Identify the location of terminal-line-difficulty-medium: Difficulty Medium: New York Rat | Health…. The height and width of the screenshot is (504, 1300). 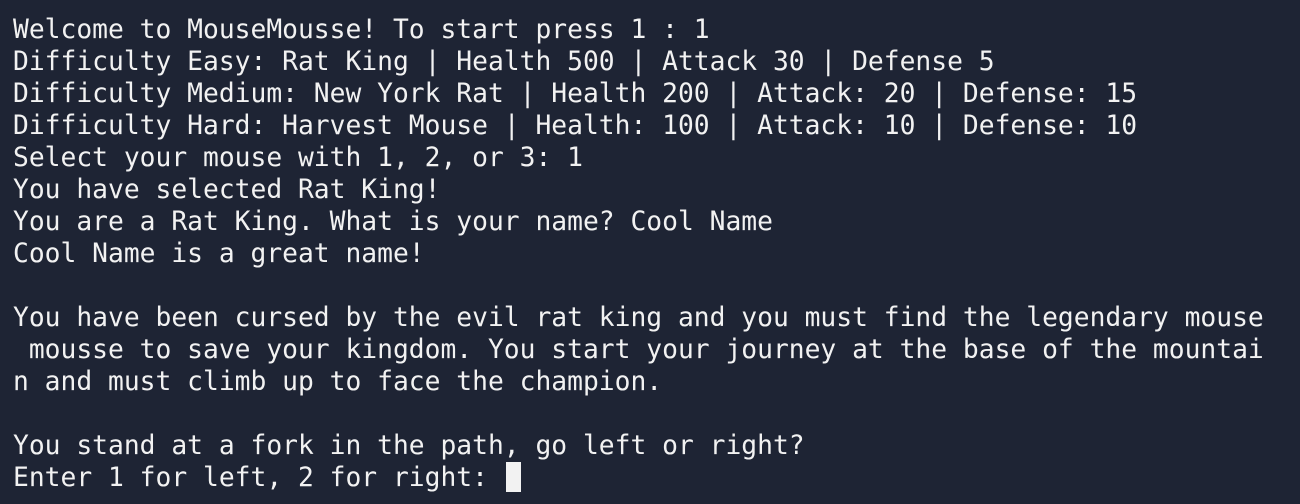
(575, 94).